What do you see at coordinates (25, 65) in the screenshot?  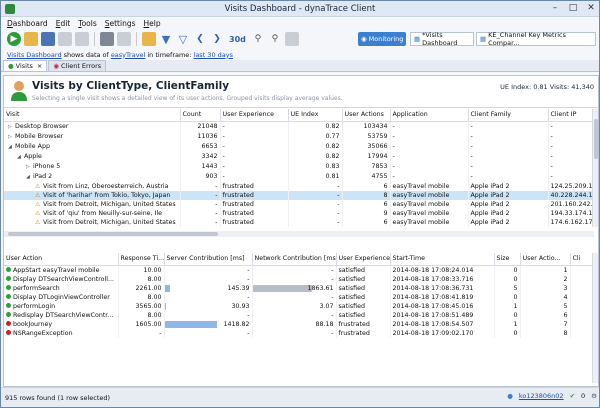 I see `tab-visits: ● Visits ×` at bounding box center [25, 65].